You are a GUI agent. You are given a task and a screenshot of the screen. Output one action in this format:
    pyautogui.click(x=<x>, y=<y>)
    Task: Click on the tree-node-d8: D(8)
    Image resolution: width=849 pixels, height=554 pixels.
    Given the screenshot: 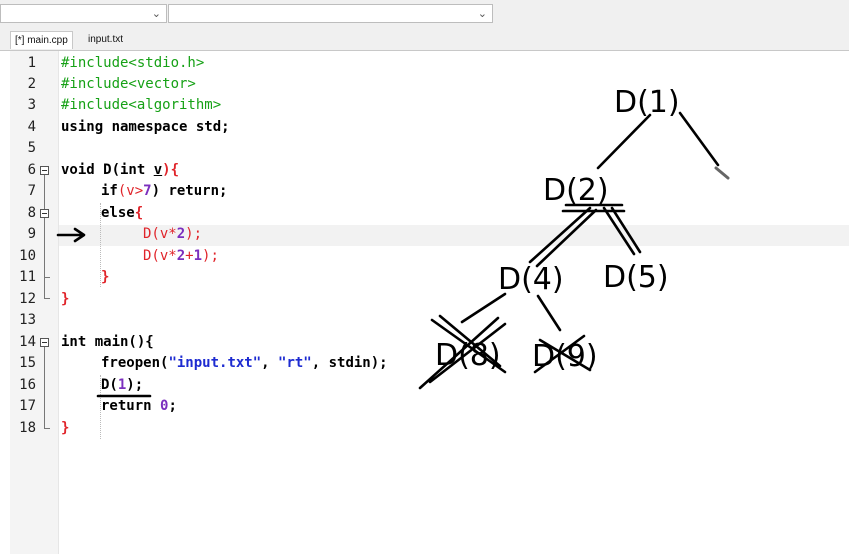 What is the action you would take?
    pyautogui.click(x=468, y=355)
    